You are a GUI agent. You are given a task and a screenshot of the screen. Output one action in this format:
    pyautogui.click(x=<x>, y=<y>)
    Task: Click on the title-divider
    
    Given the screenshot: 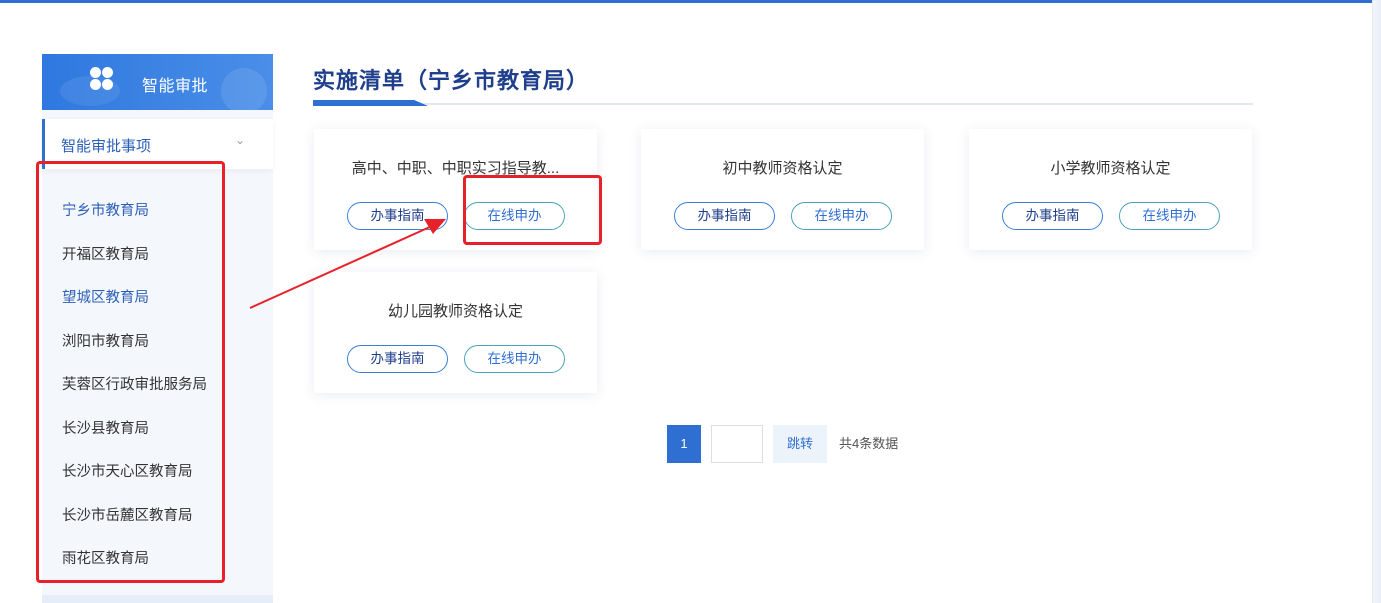 What is the action you would take?
    pyautogui.click(x=783, y=104)
    